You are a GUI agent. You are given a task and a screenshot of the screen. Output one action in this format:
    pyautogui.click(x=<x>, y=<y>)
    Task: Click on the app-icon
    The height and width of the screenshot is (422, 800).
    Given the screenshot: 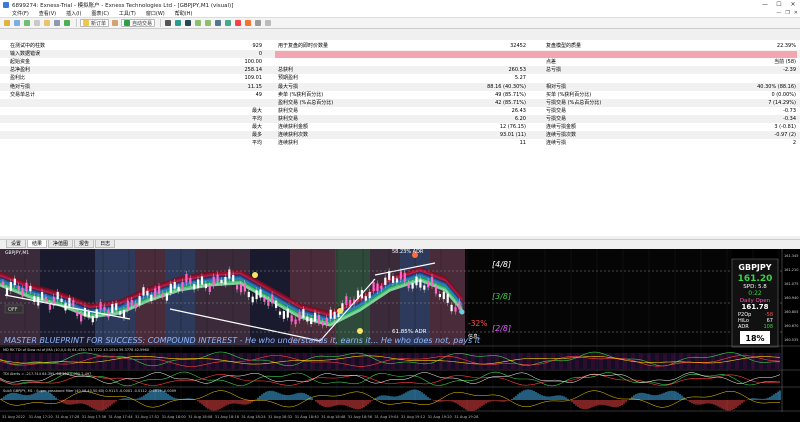 What is the action you would take?
    pyautogui.click(x=6, y=4)
    